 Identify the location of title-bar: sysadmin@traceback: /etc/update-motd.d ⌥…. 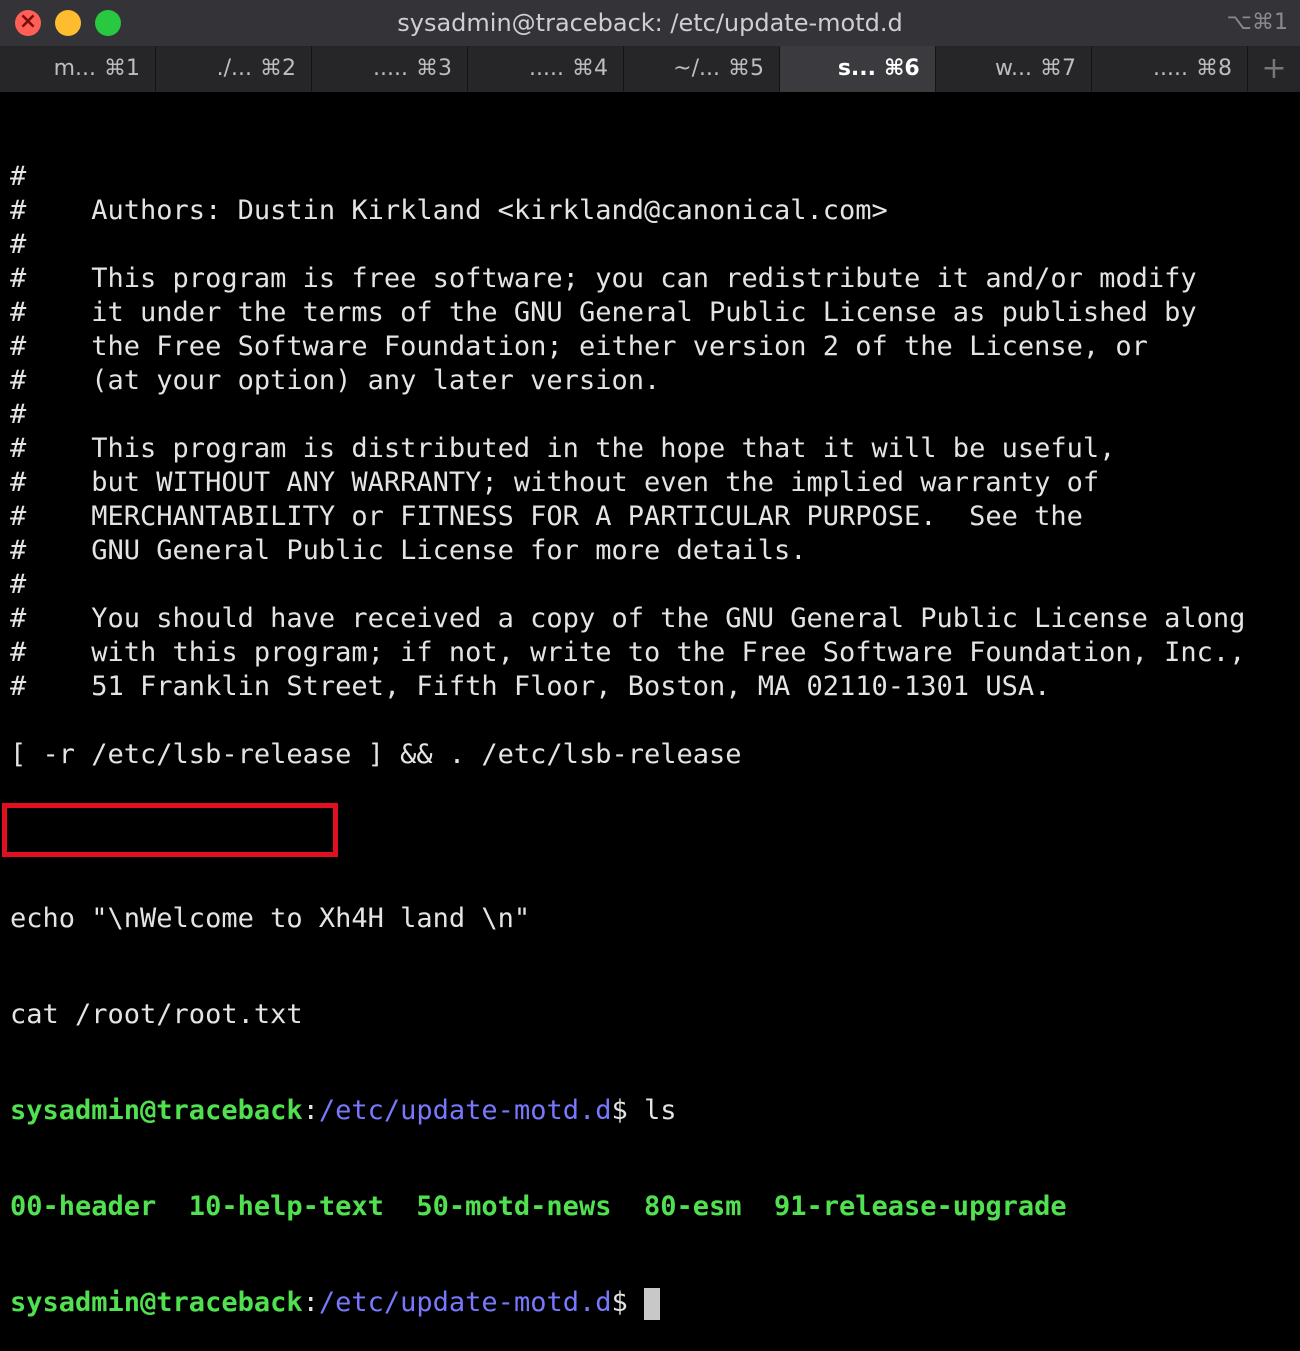
(650, 23).